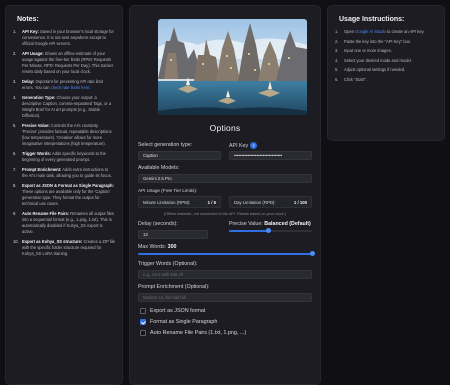 The image size is (450, 385). What do you see at coordinates (363, 51) in the screenshot?
I see `usage-step: 3. Input one or more images.` at bounding box center [363, 51].